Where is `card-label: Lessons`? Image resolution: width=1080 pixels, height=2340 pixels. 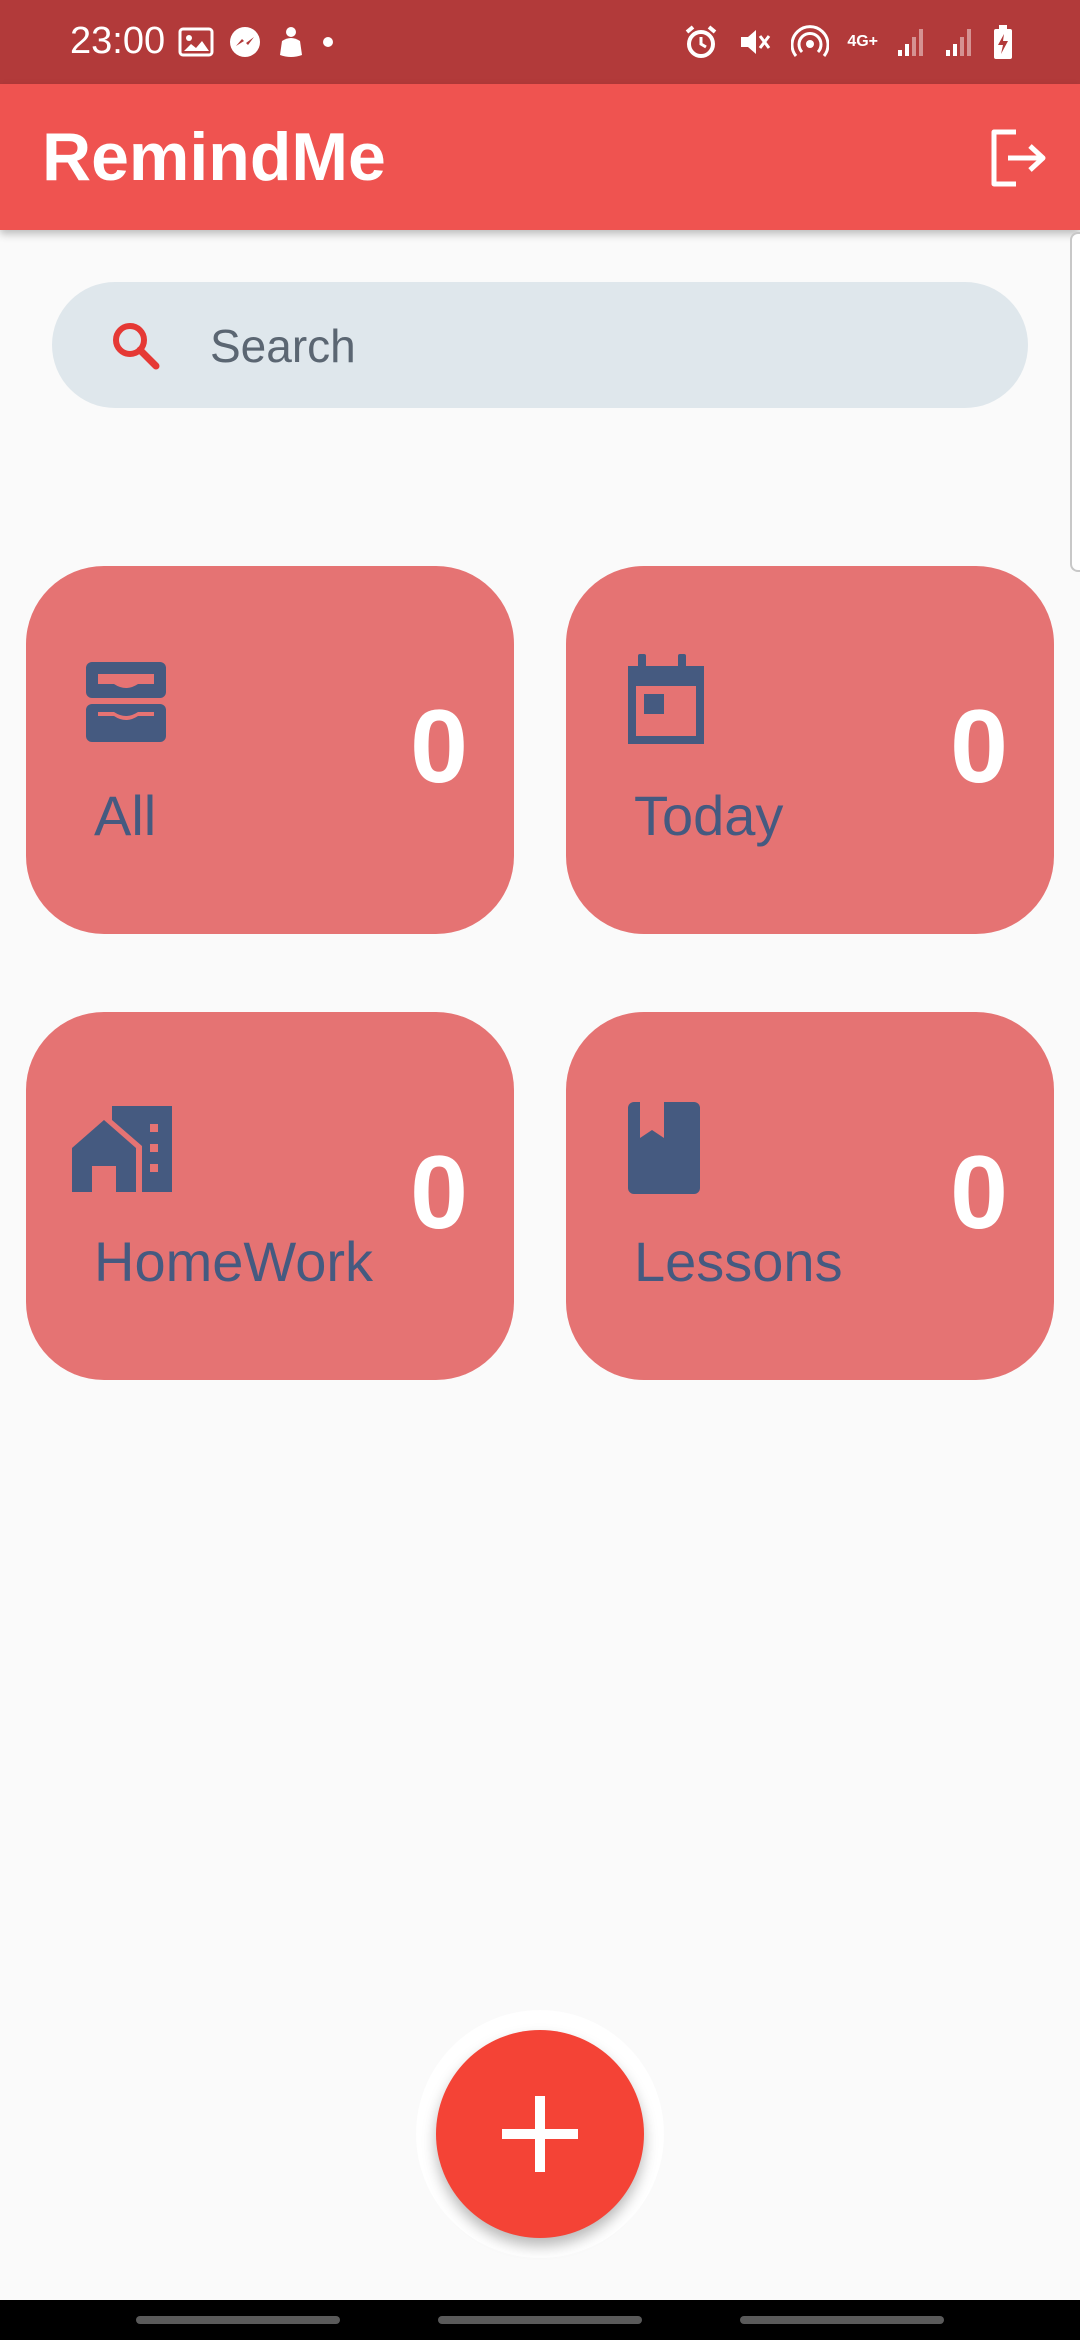 card-label: Lessons is located at coordinates (738, 1261).